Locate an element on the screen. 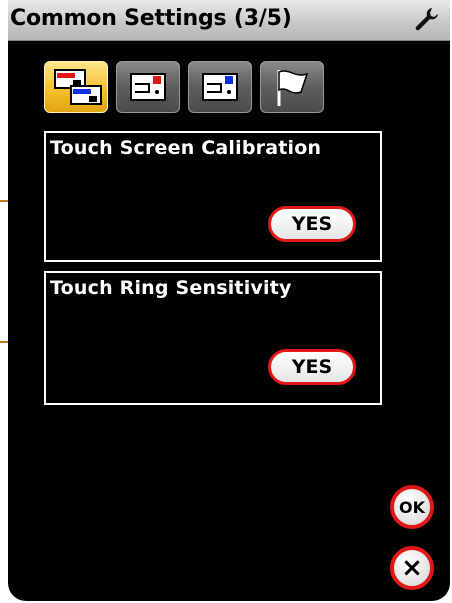 This screenshot has width=452, height=603. title-bar: Common Settings (3/5) is located at coordinates (229, 20).